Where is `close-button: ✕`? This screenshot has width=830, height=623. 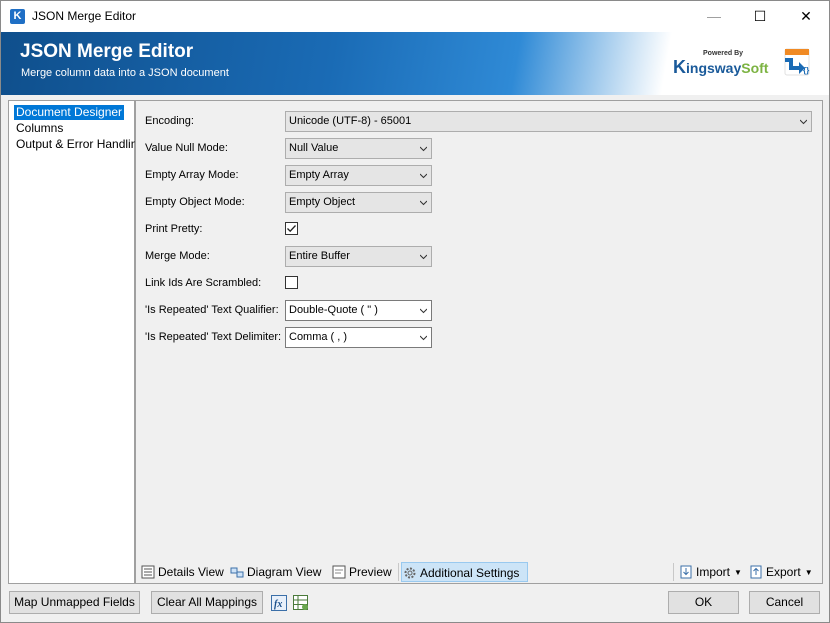
close-button: ✕ is located at coordinates (806, 16).